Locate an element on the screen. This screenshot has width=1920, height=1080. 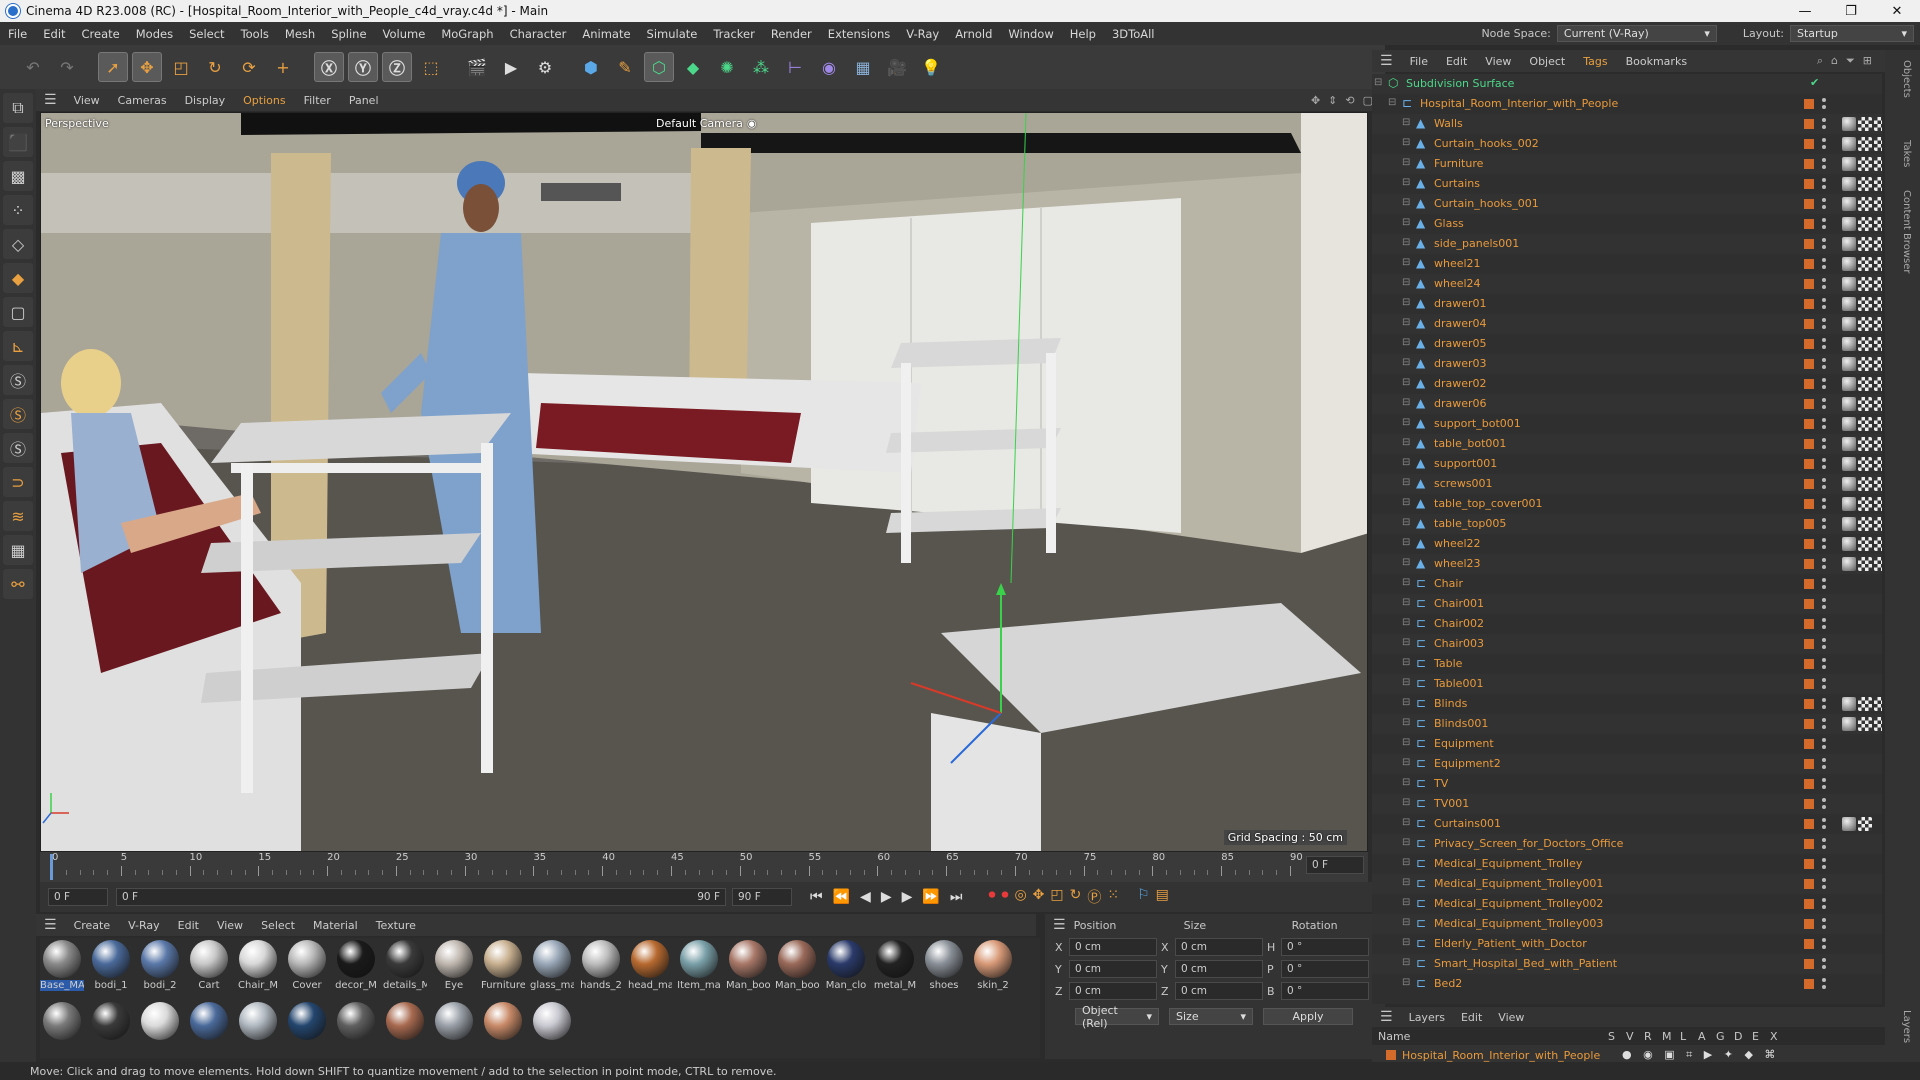
object-row: ⊟ ▲ wheel21 is located at coordinates (1627, 264).